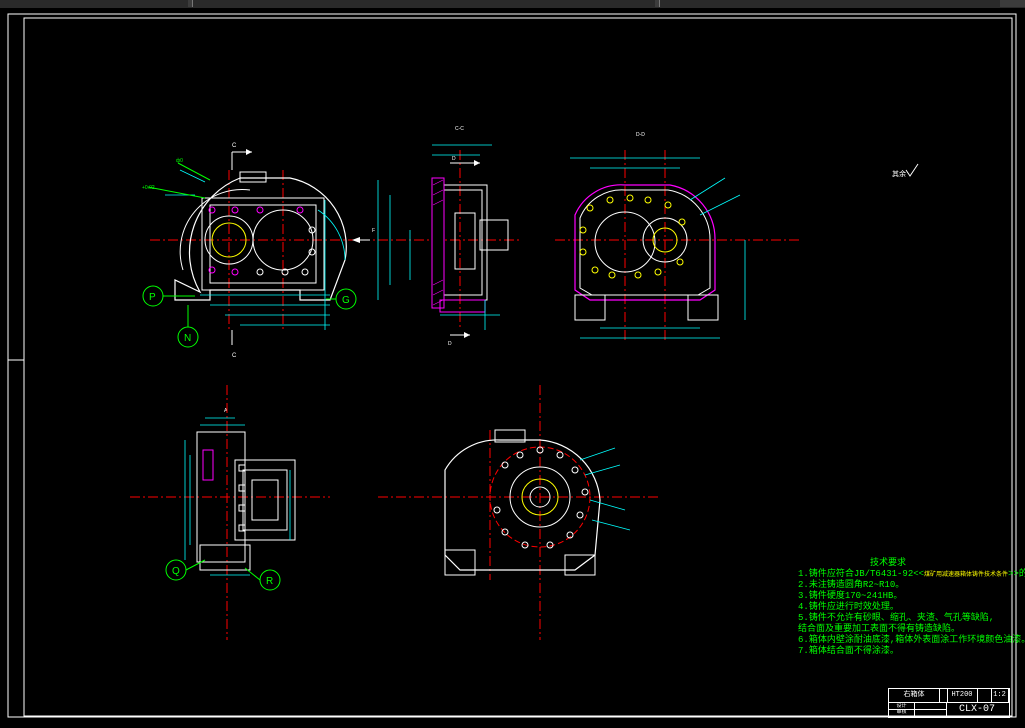 Image resolution: width=1025 pixels, height=728 pixels. Describe the element at coordinates (848, 651) in the screenshot. I see `note-line-8: 7.箱体结合面不得涂漆。` at that location.